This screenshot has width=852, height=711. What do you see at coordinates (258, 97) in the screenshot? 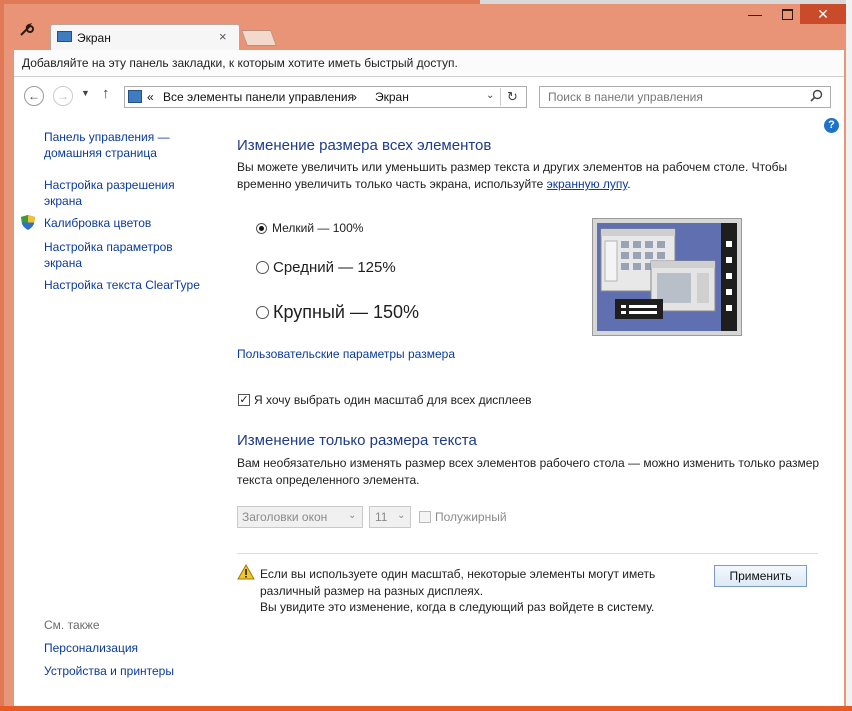
I see `breadcrumb-all-items: Все элементы панели управления` at bounding box center [258, 97].